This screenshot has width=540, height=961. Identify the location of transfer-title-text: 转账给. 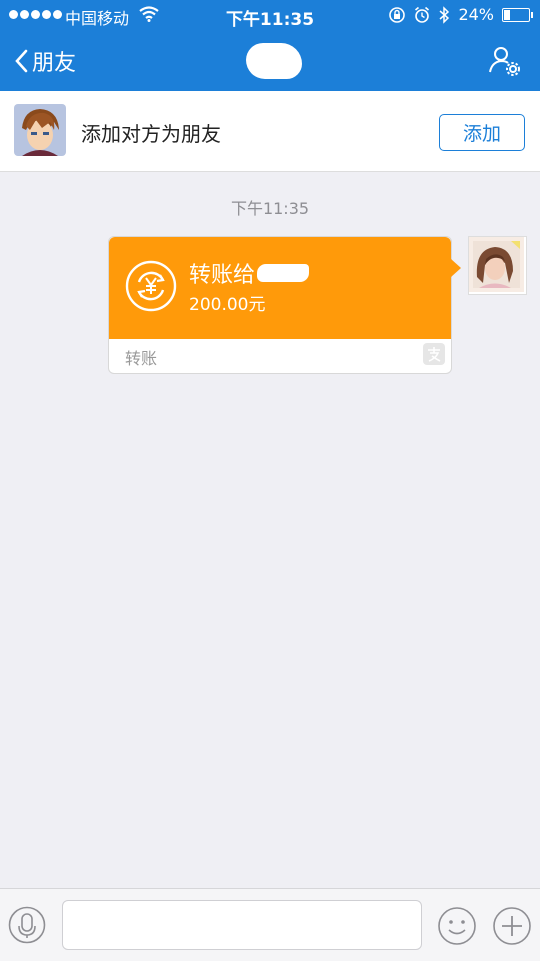
(222, 275).